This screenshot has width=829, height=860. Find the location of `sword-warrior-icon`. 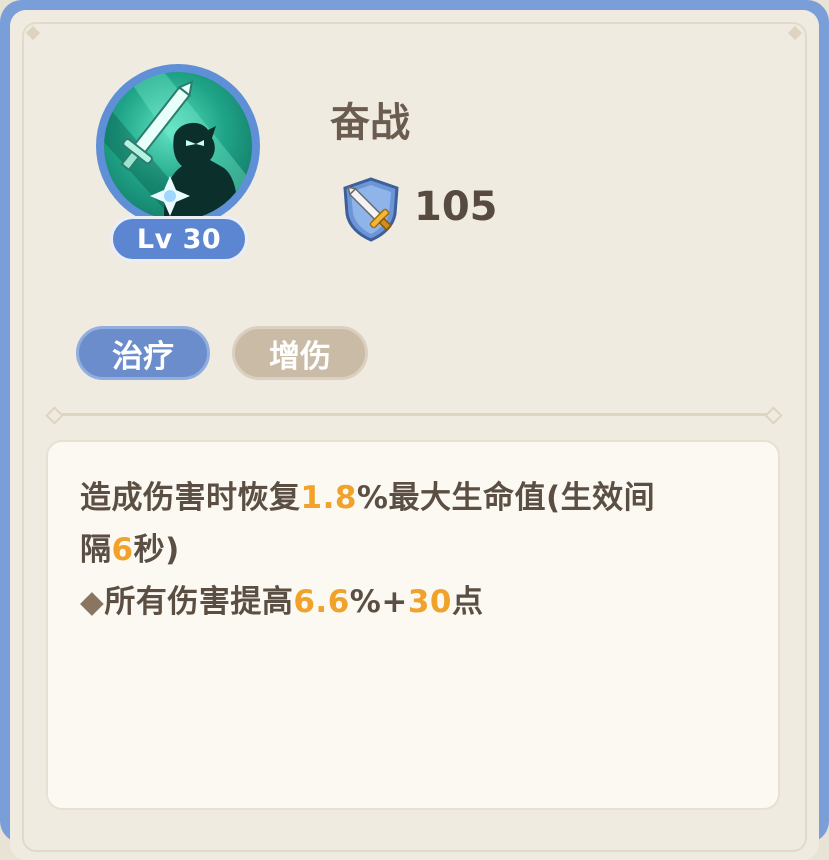

sword-warrior-icon is located at coordinates (178, 146).